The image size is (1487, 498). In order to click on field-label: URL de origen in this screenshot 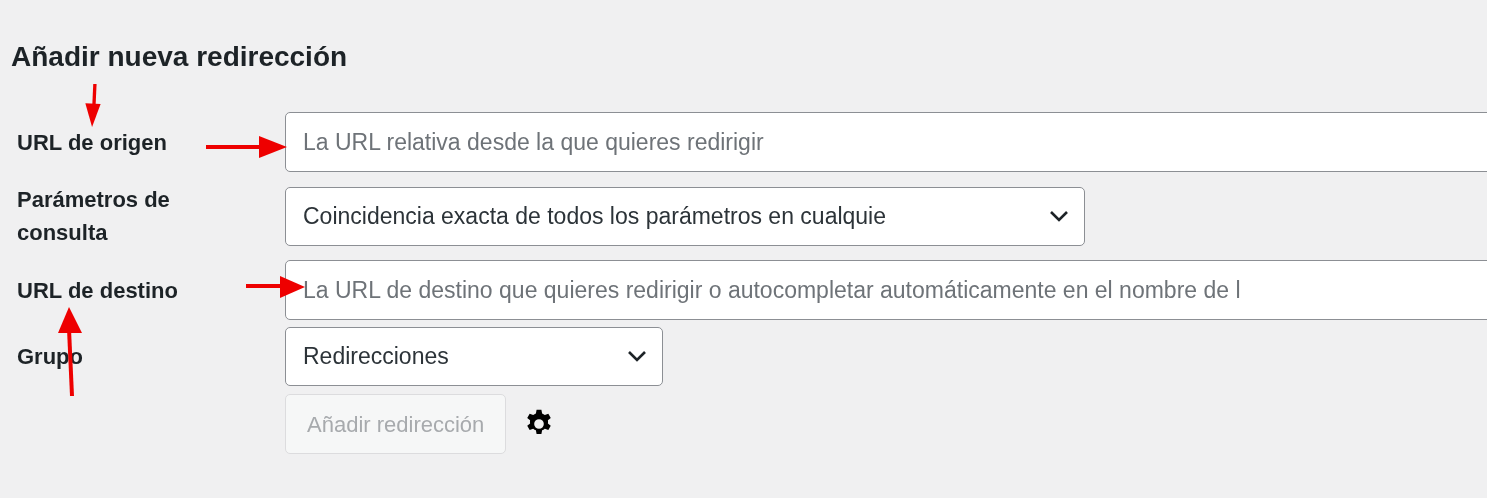, I will do `click(92, 142)`.